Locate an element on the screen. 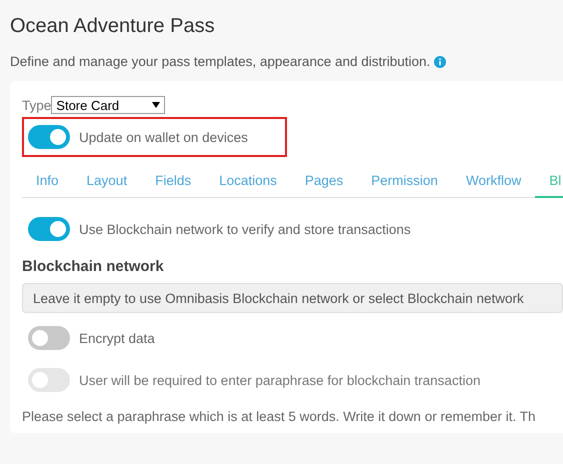  page-title: Ocean Adventure Pass is located at coordinates (113, 26).